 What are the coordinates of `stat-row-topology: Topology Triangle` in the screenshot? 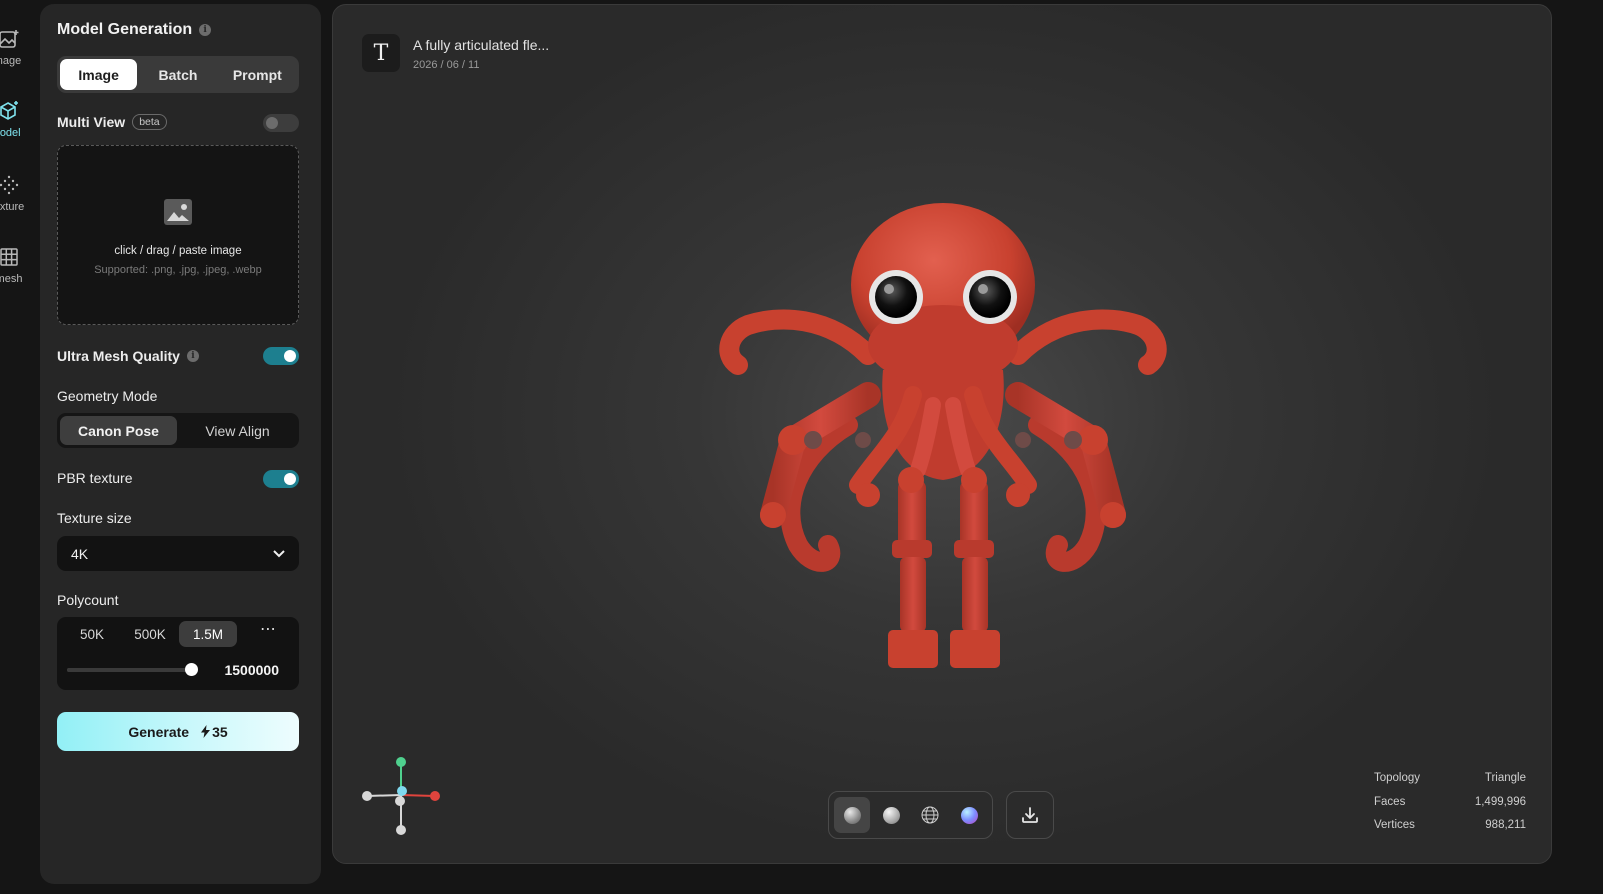 It's located at (1450, 778).